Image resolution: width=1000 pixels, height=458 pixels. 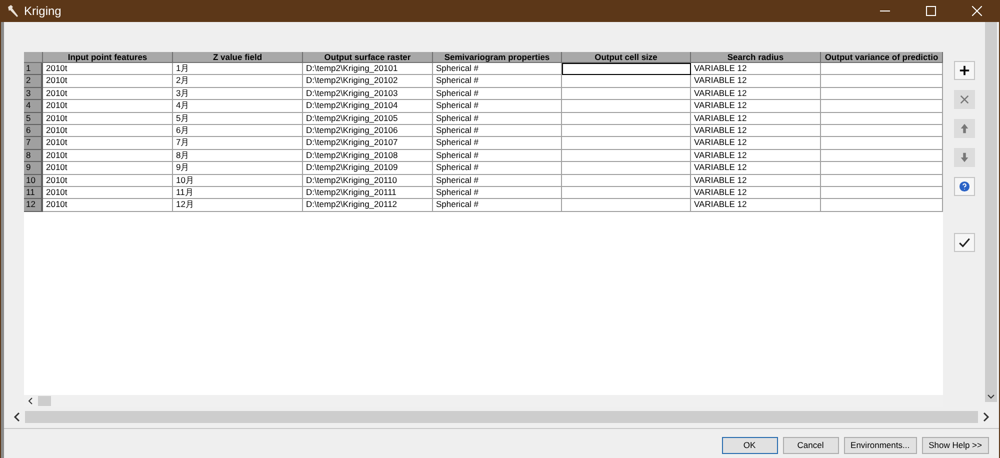 I want to click on column-header: Semivariogram properties, so click(x=497, y=57).